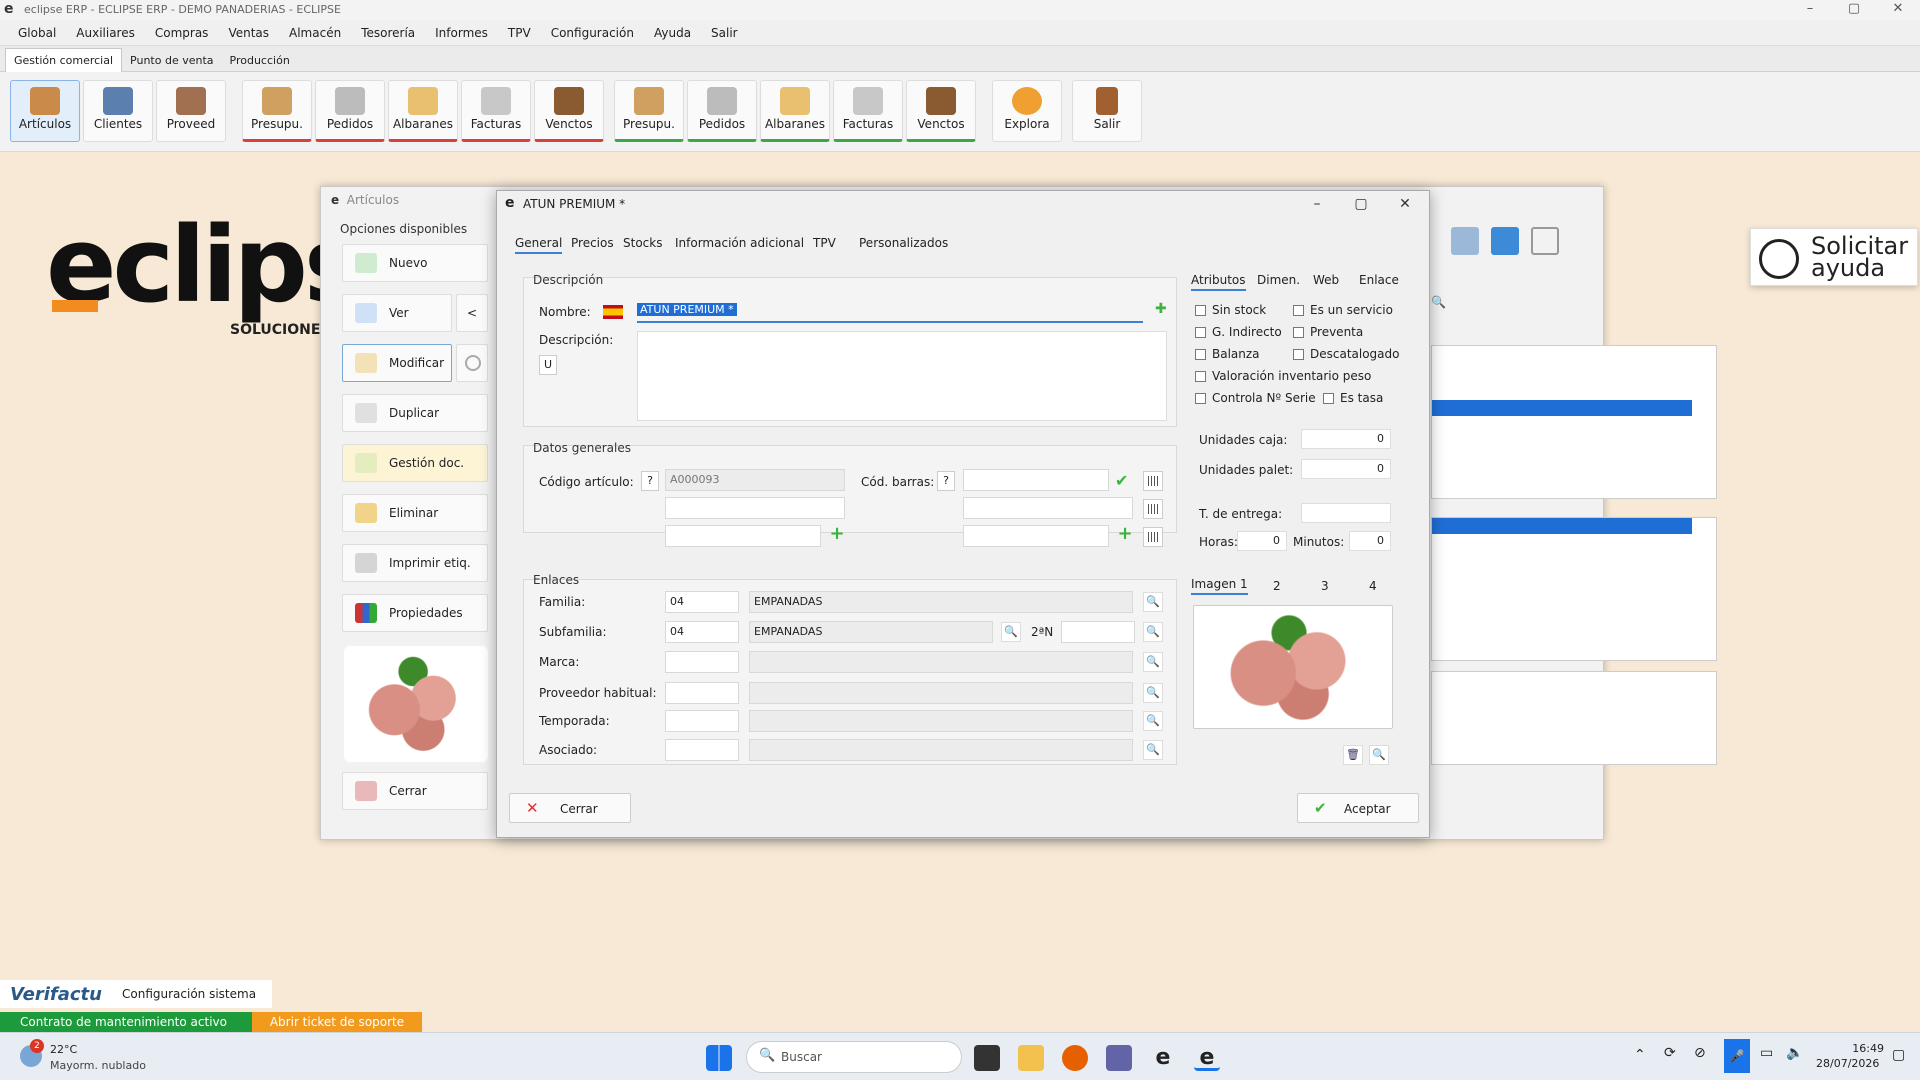  I want to click on tab-personalizados: Personalizados, so click(903, 243).